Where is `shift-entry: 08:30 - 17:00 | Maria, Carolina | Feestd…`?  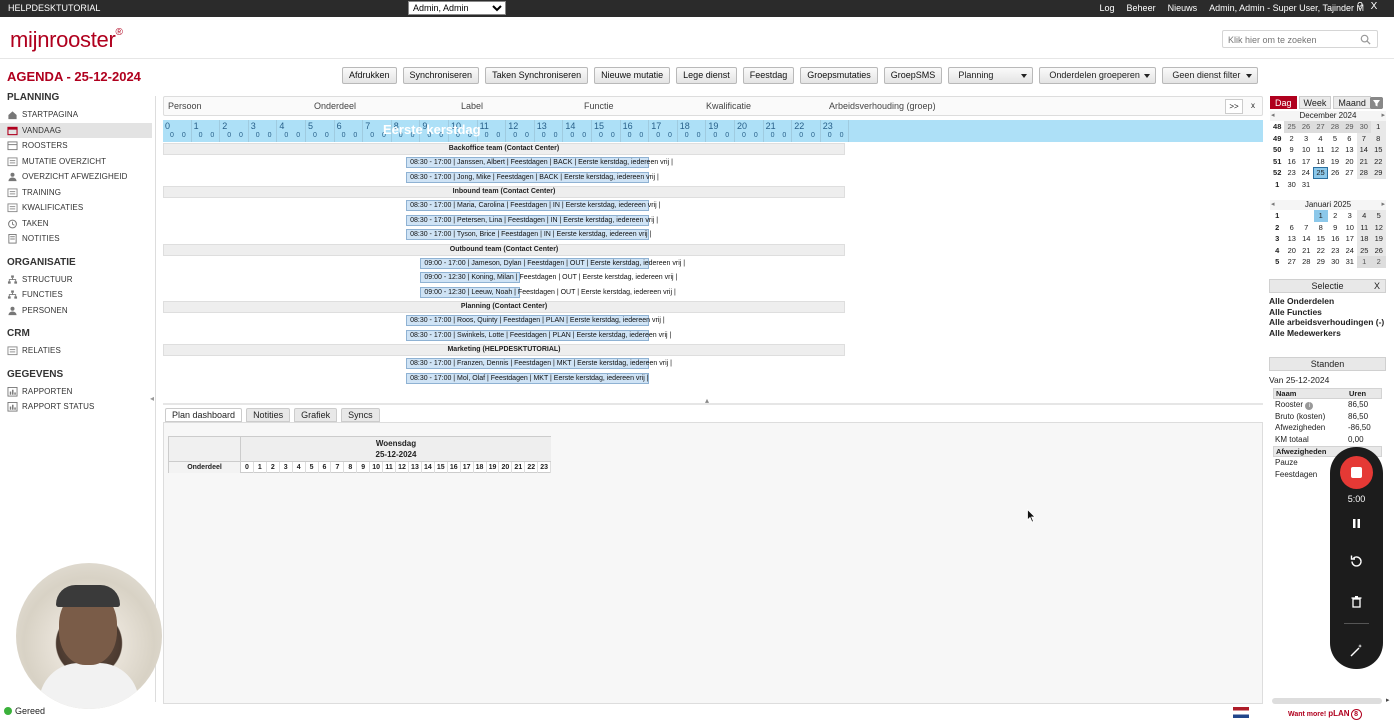 shift-entry: 08:30 - 17:00 | Maria, Carolina | Feestd… is located at coordinates (533, 205).